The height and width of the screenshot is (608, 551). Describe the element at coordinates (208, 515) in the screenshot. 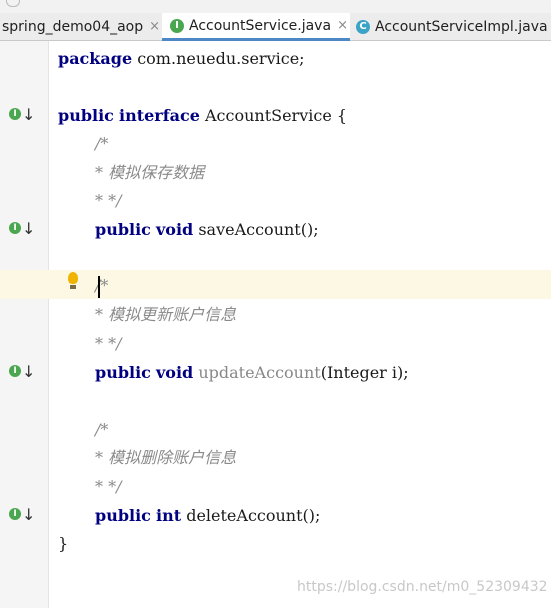

I see `code-line: public int deleteAccount();` at that location.